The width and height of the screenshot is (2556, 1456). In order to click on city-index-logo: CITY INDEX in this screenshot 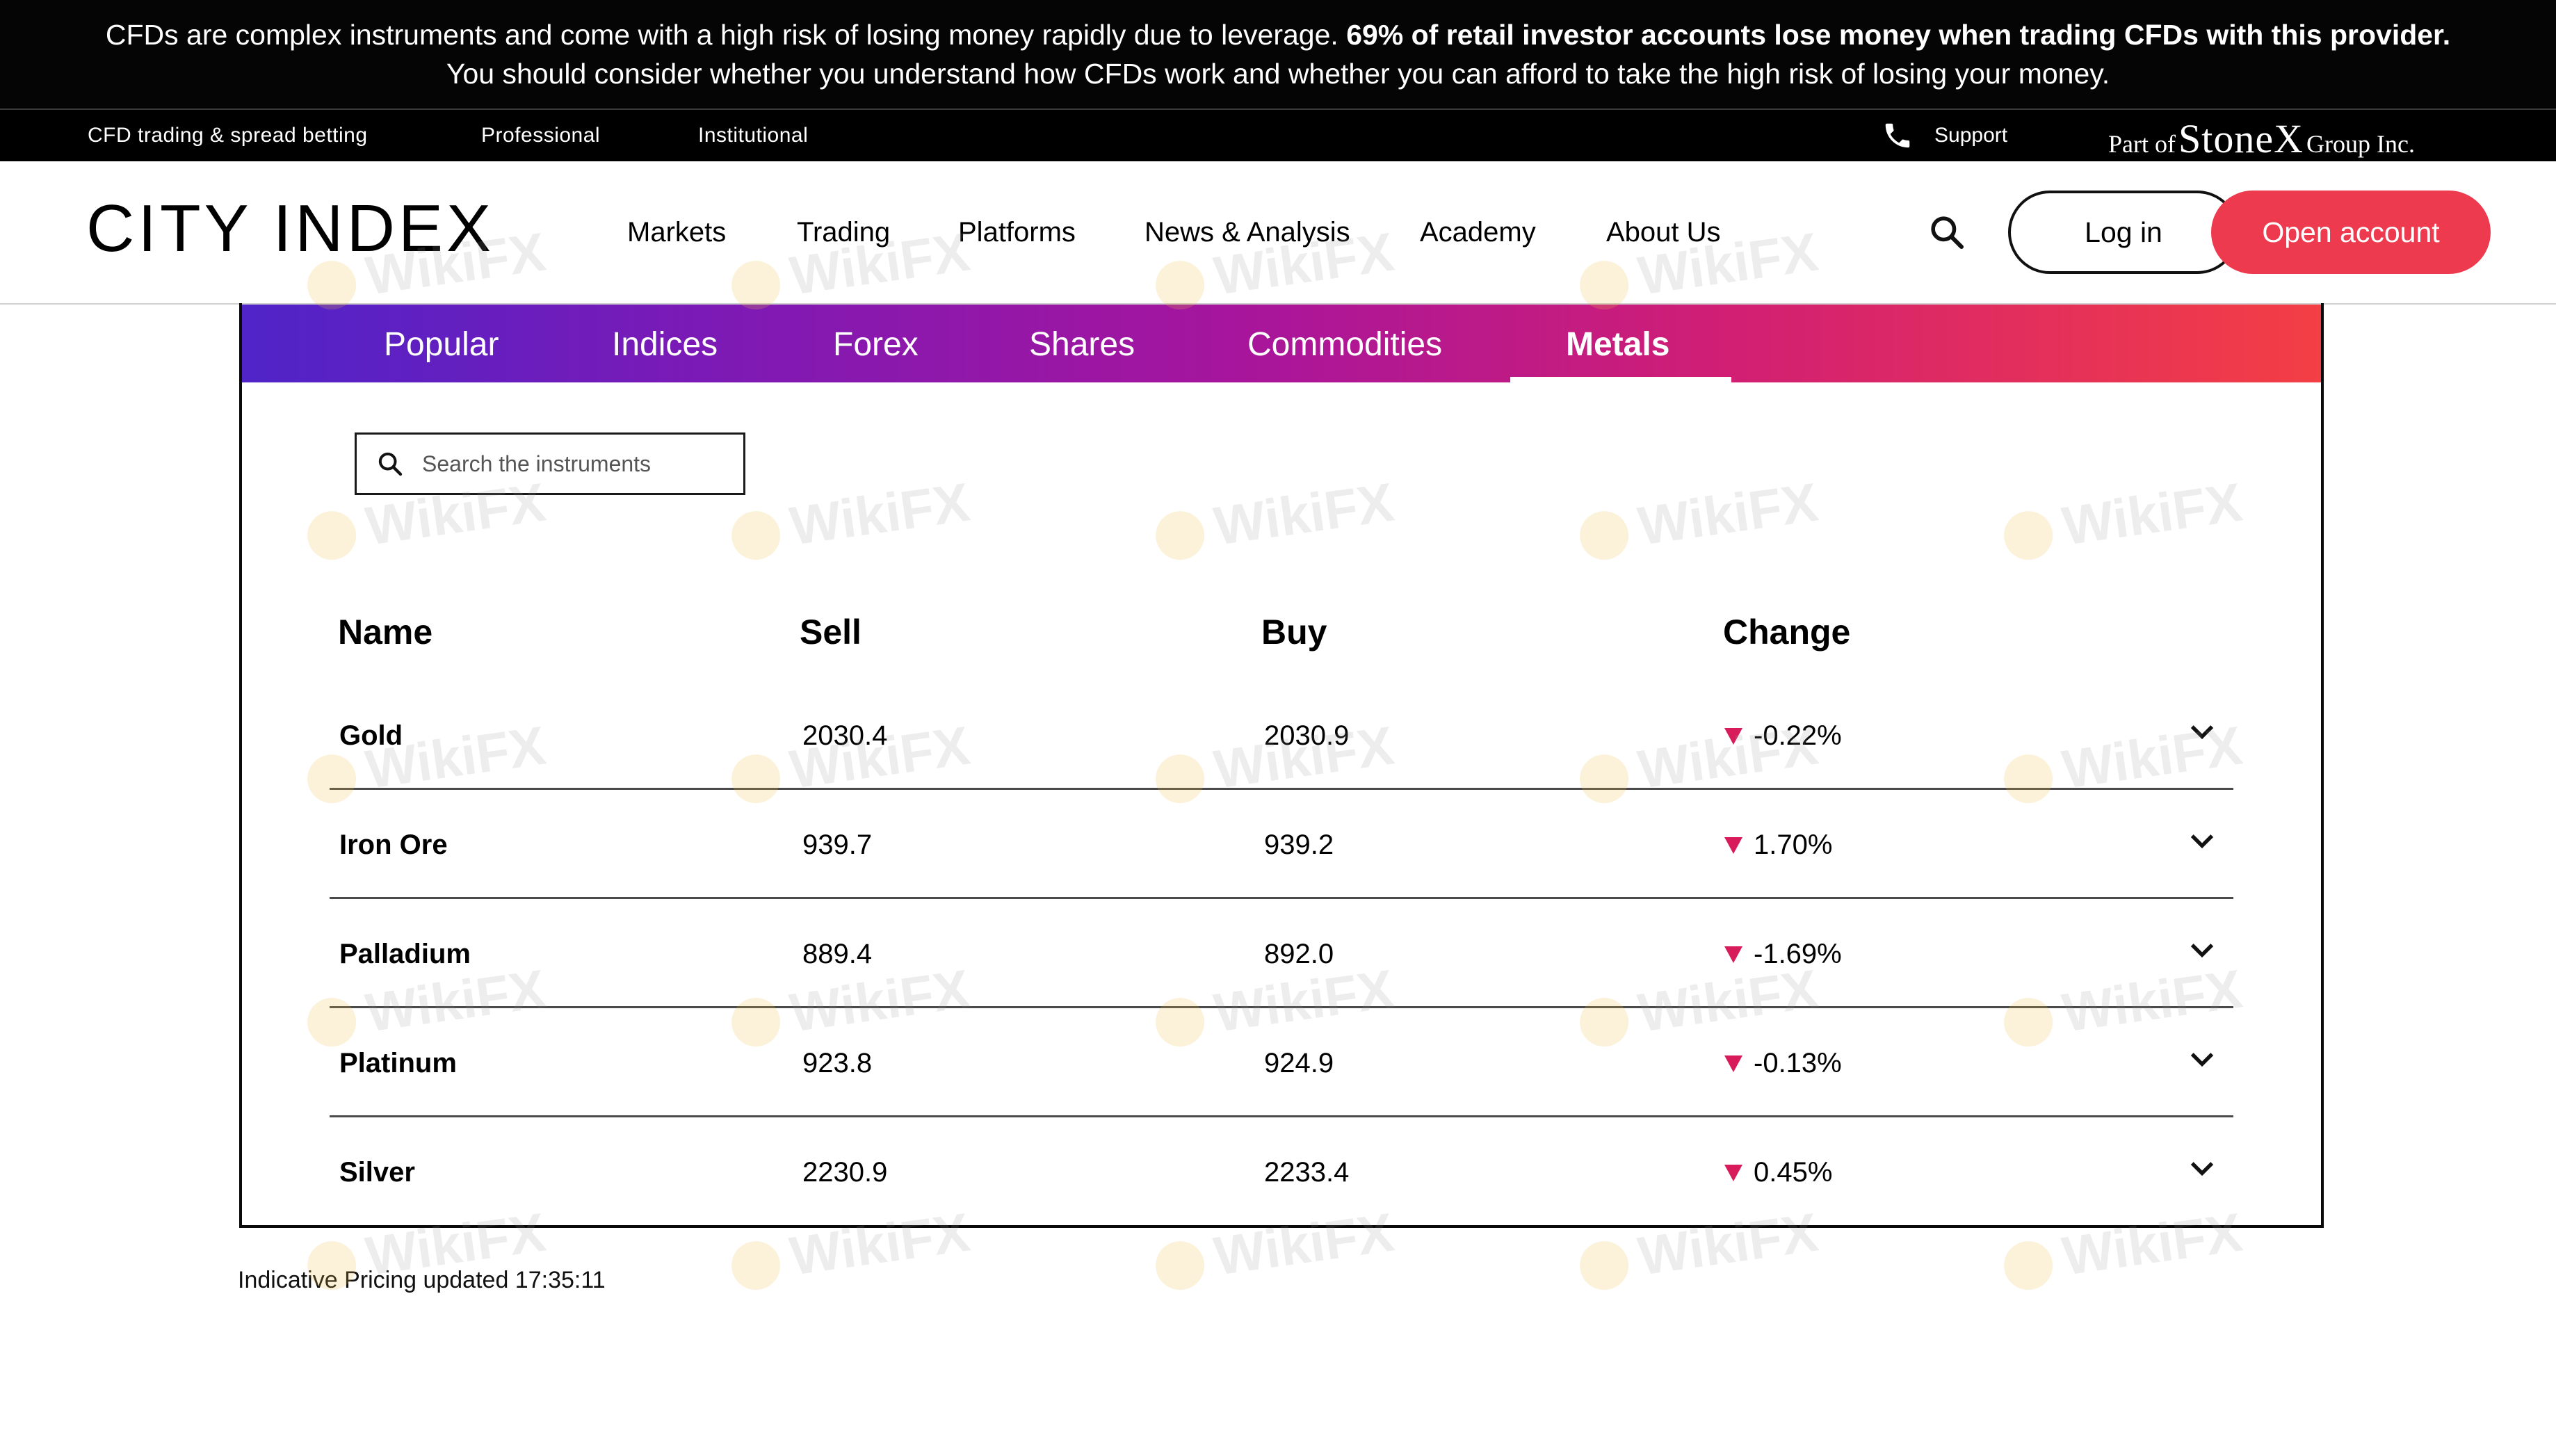, I will do `click(290, 229)`.